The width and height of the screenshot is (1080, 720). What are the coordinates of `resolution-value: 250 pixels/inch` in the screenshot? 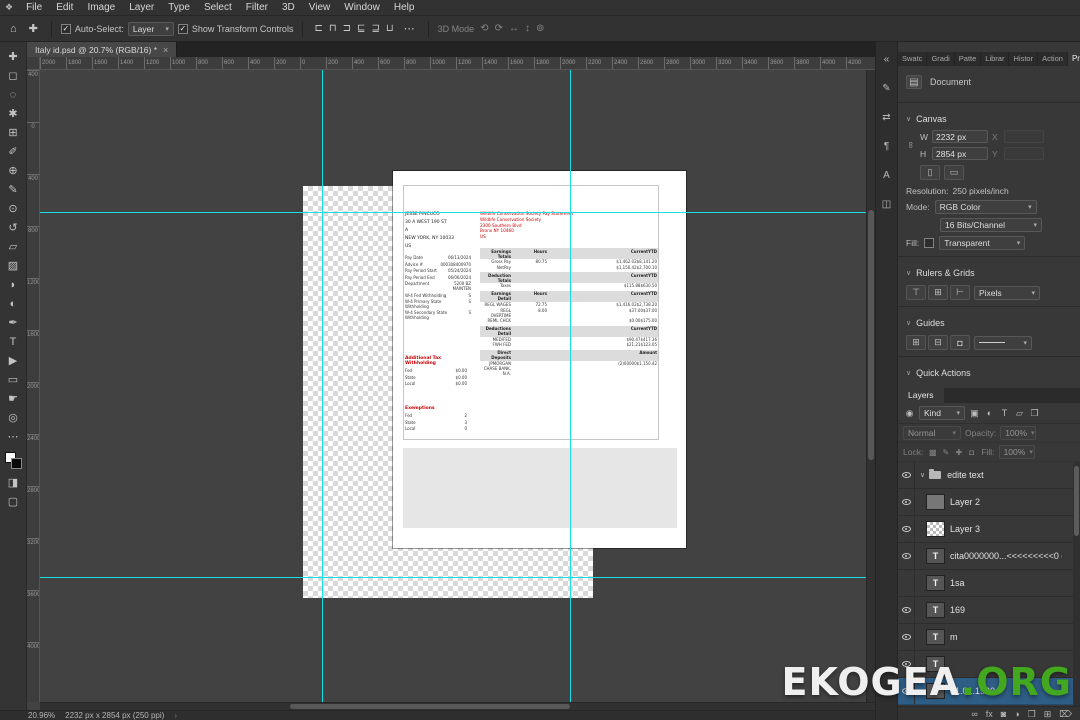 It's located at (981, 191).